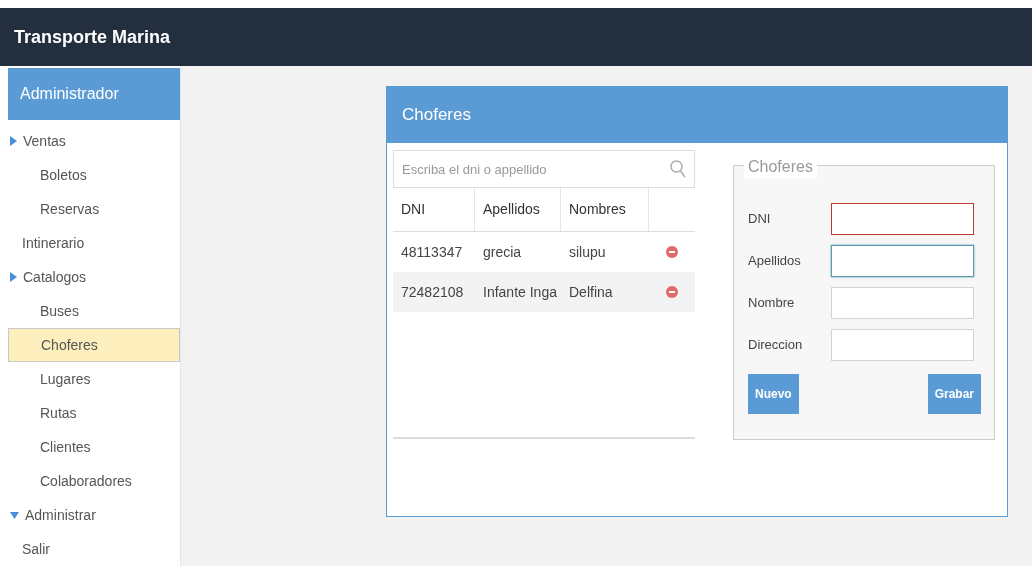  What do you see at coordinates (94, 175) in the screenshot?
I see `sidebar-item: Boletos` at bounding box center [94, 175].